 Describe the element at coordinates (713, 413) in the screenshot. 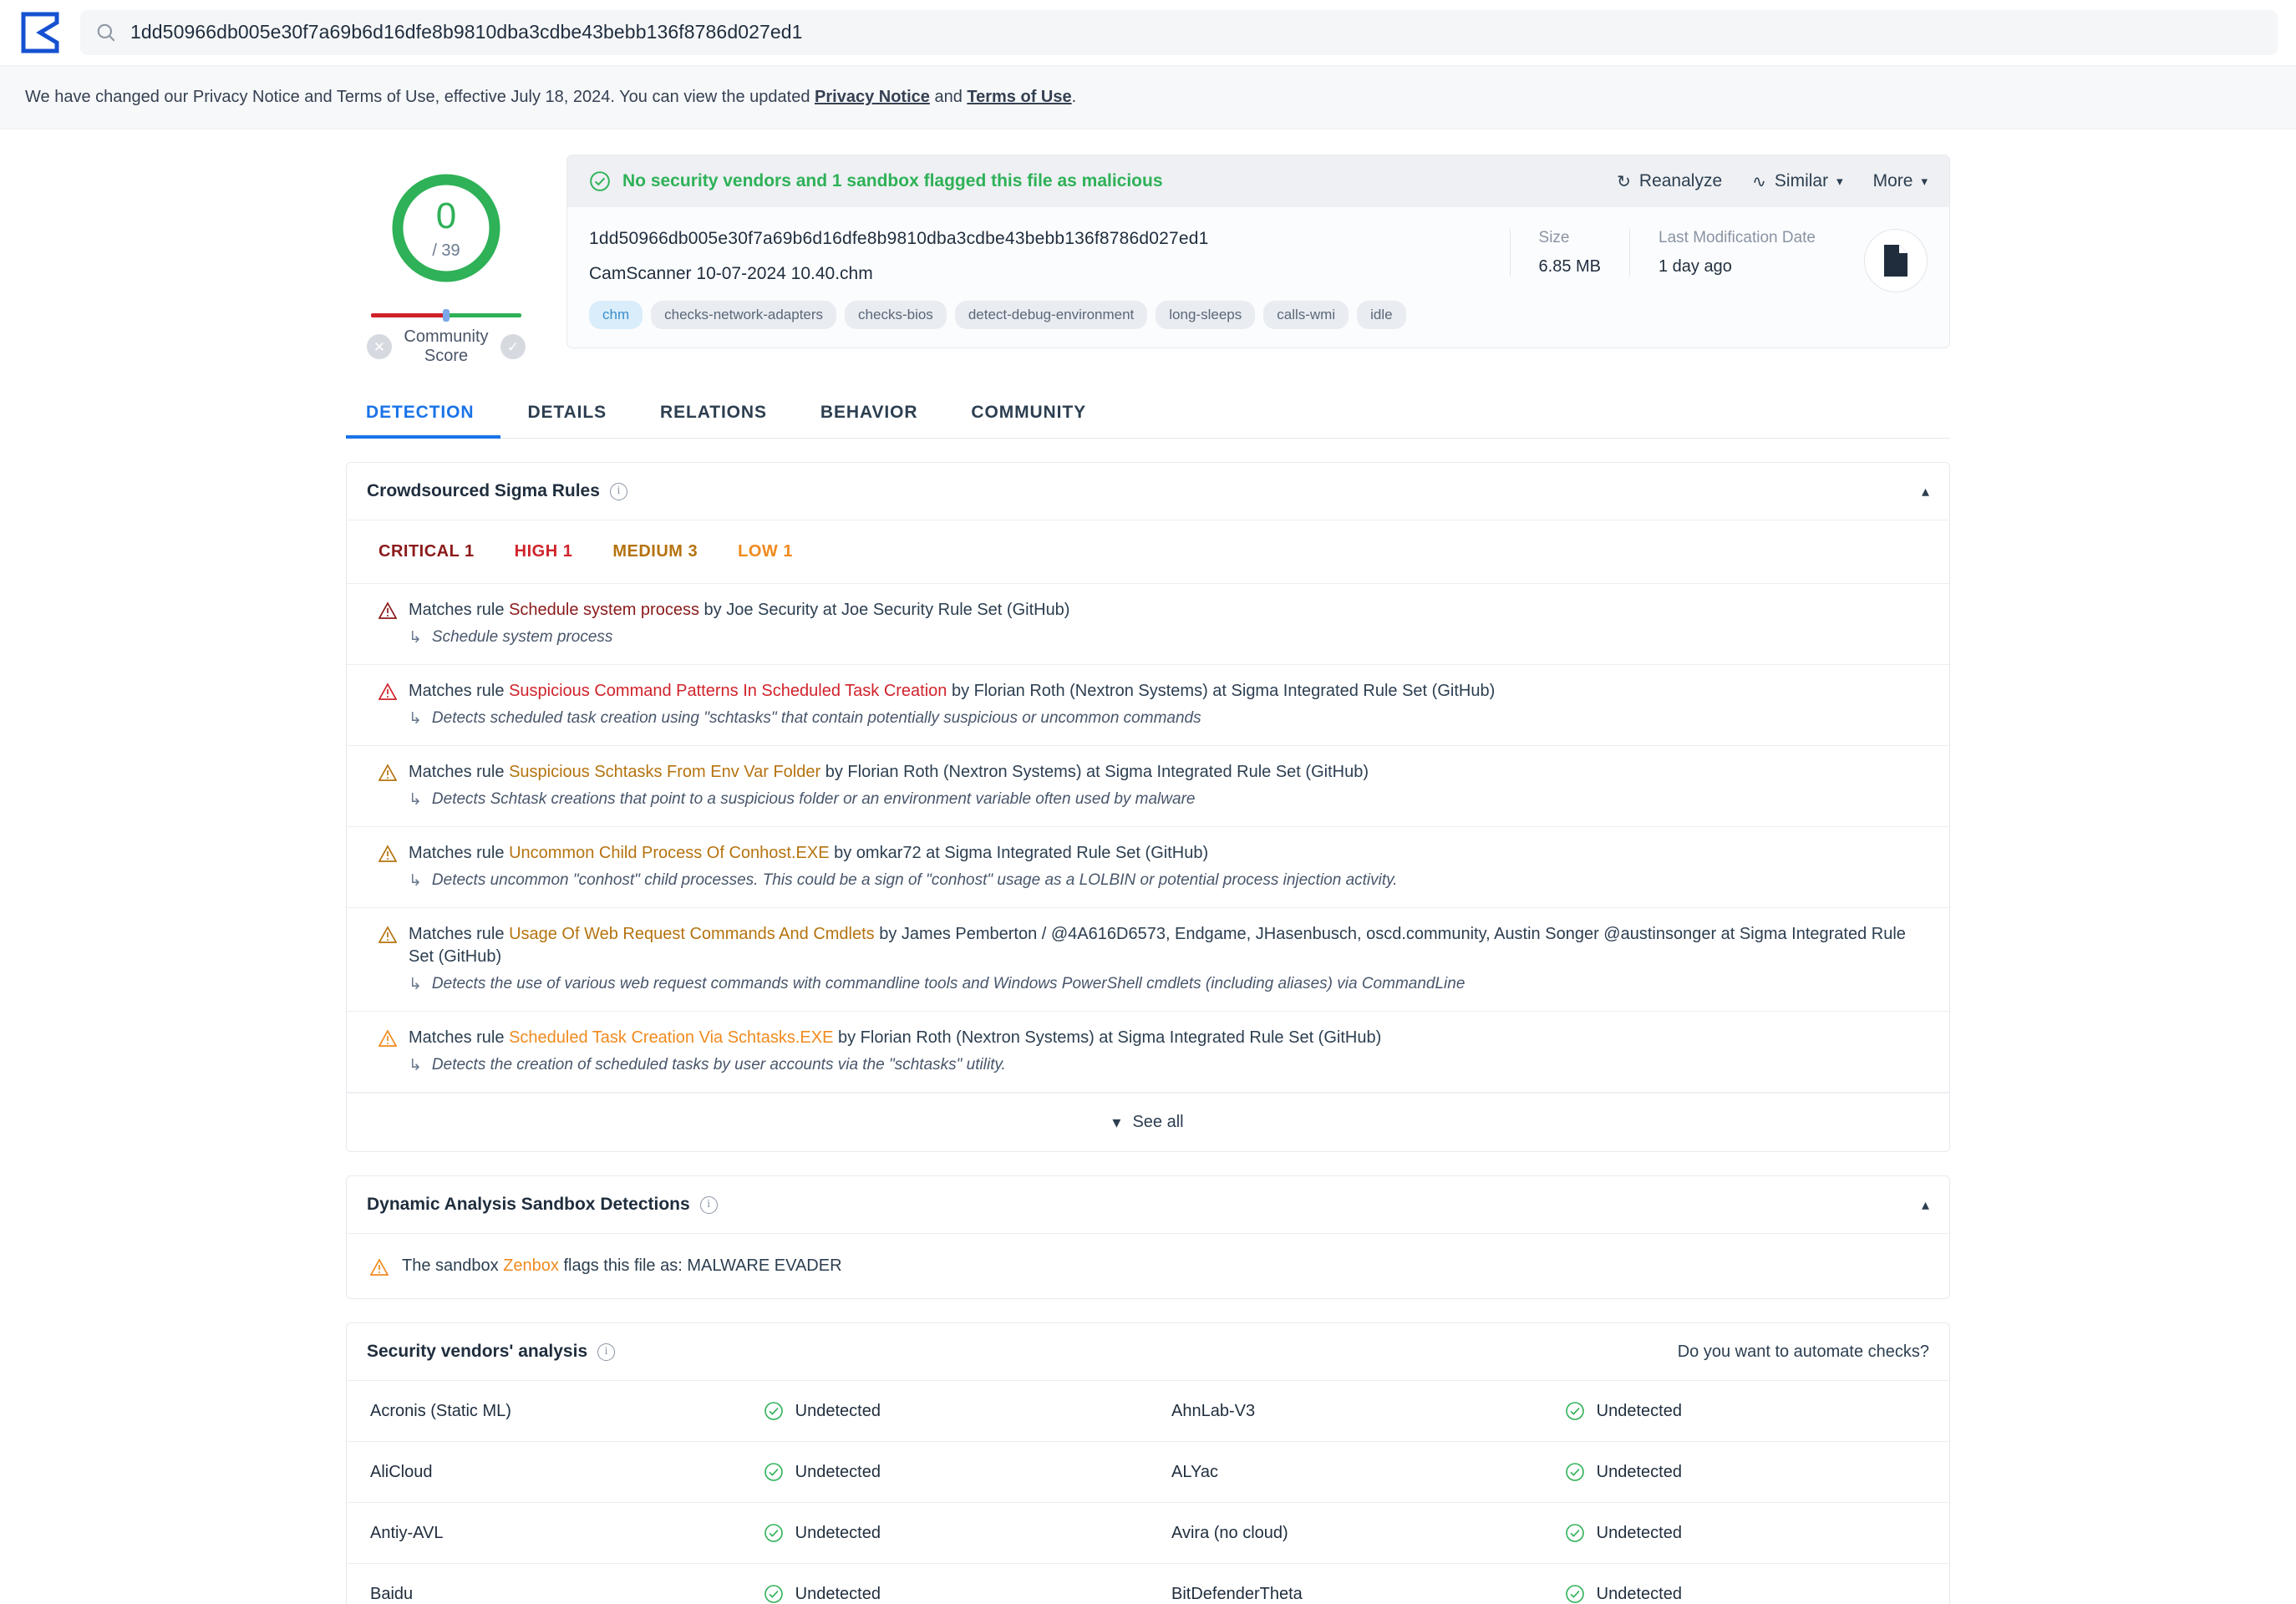

I see `tab-relations-label: RELATIONS` at that location.